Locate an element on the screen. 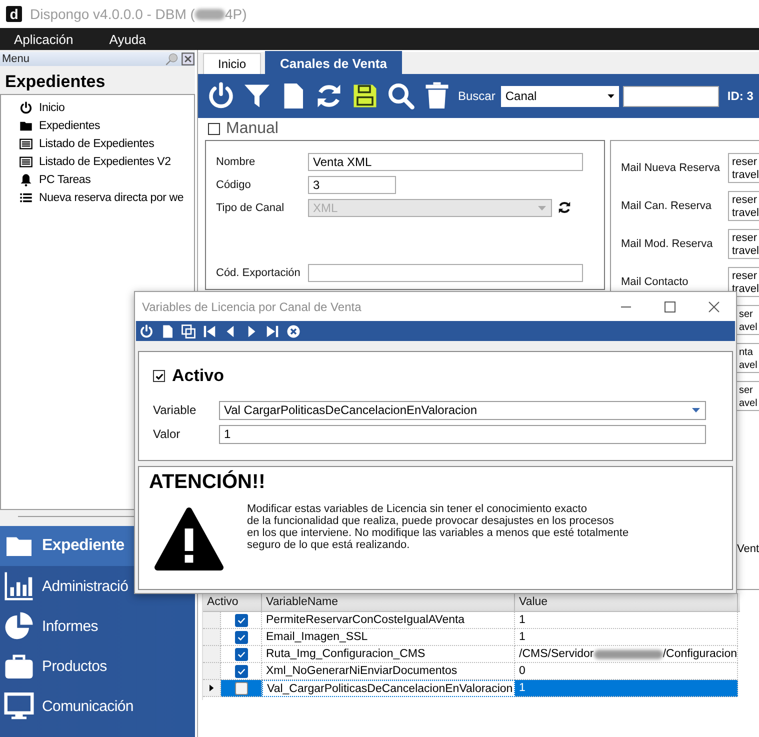 The image size is (759, 737). field-label: Mail Mod. Reserva is located at coordinates (667, 244).